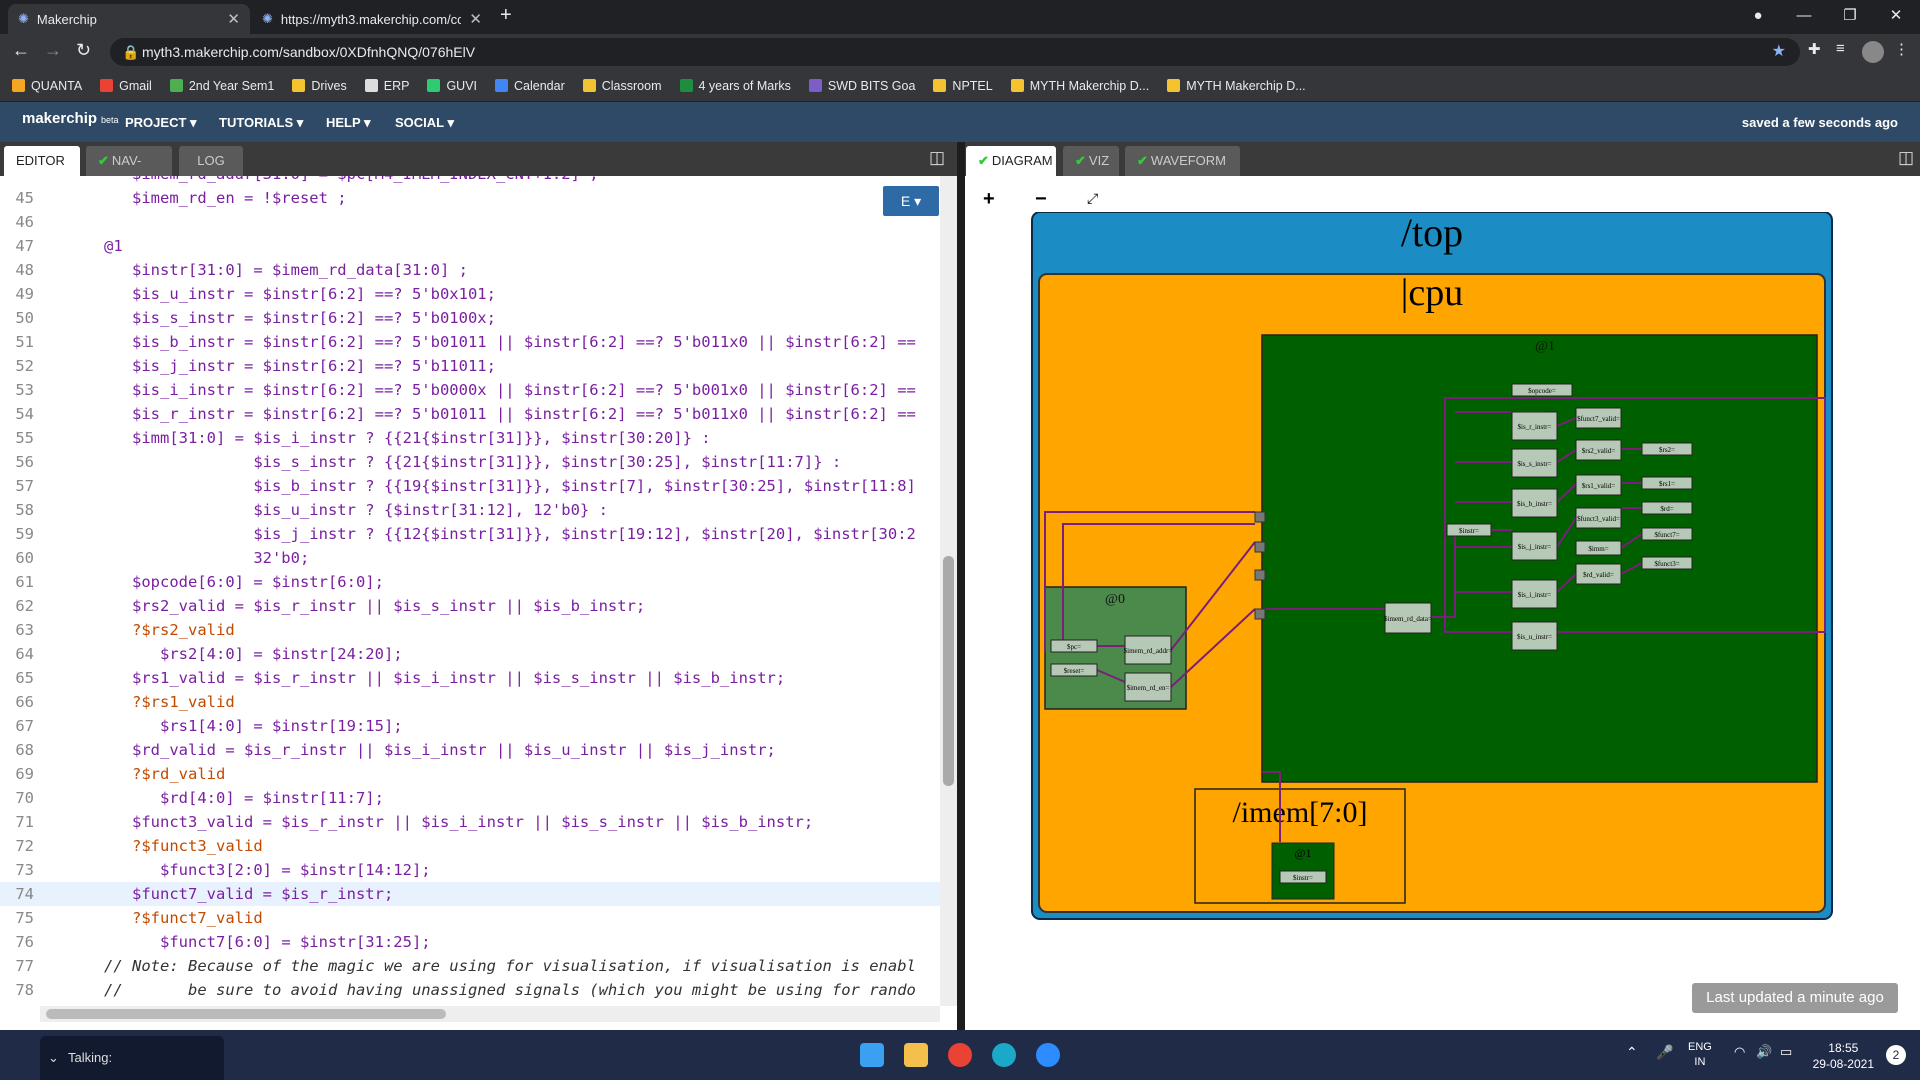 This screenshot has height=1080, width=1920. Describe the element at coordinates (470, 222) in the screenshot. I see `code-line: 46` at that location.